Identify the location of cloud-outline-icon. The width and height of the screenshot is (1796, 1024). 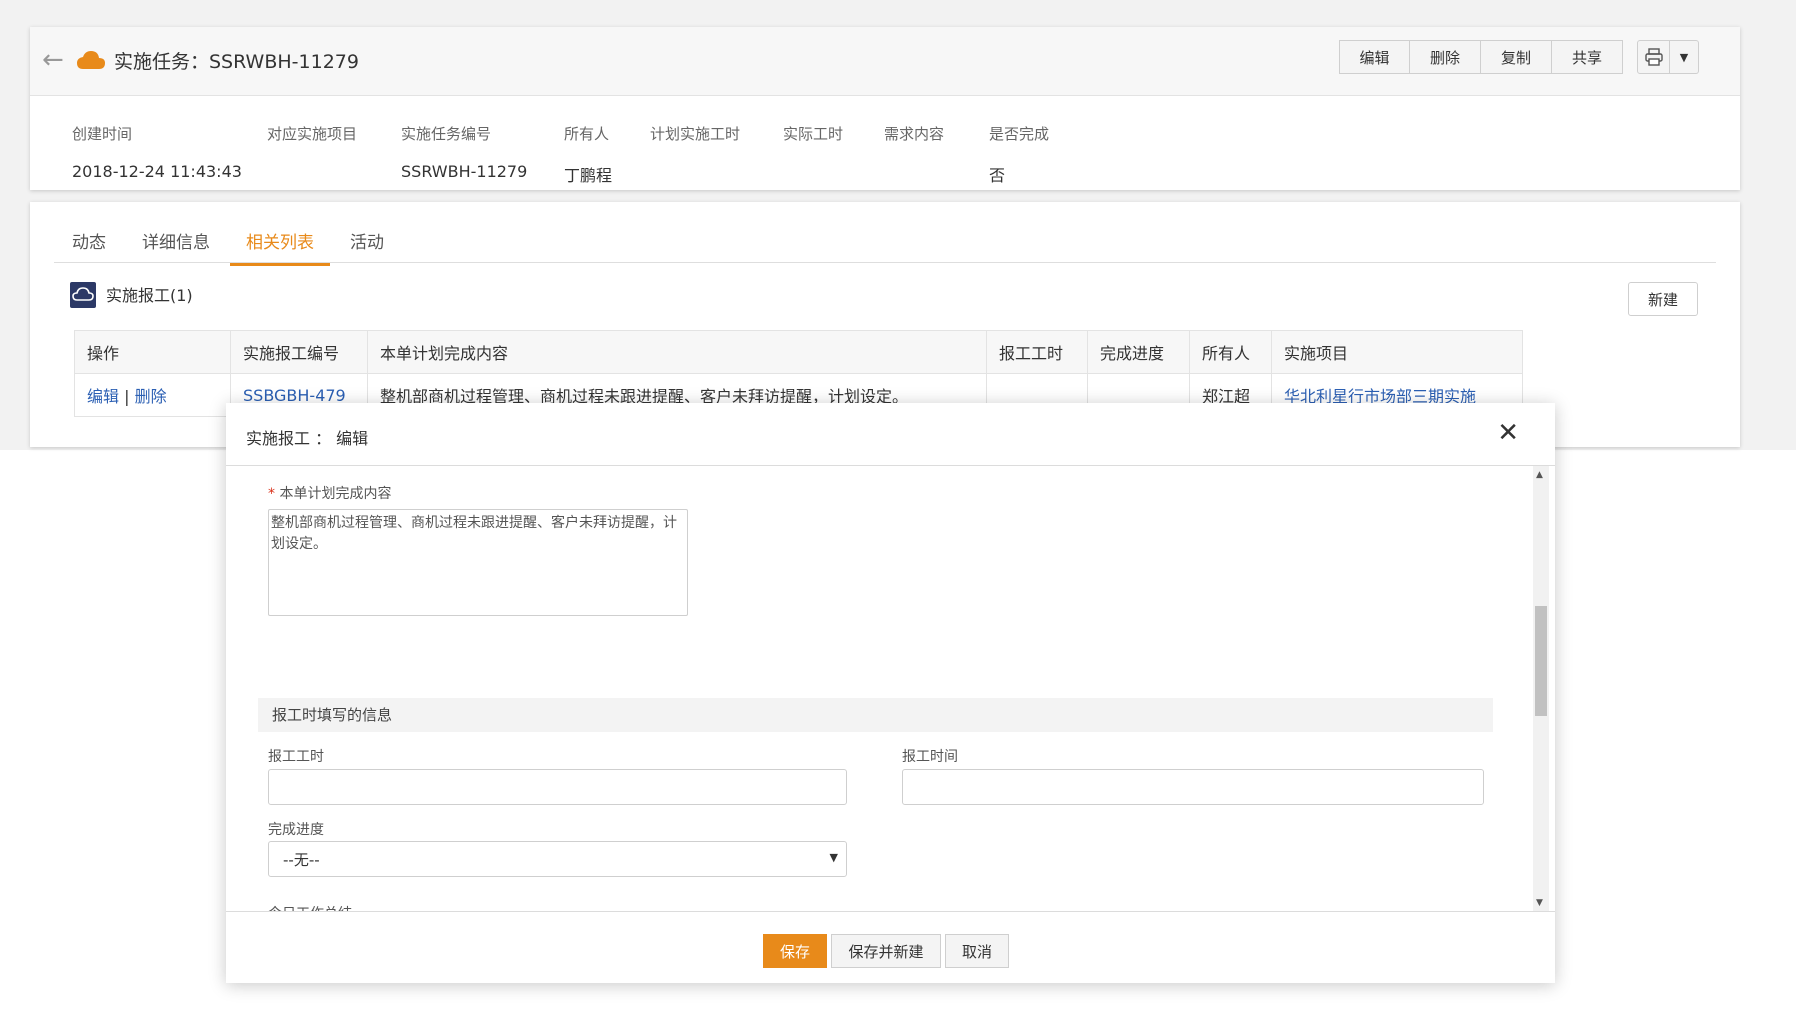
(83, 294).